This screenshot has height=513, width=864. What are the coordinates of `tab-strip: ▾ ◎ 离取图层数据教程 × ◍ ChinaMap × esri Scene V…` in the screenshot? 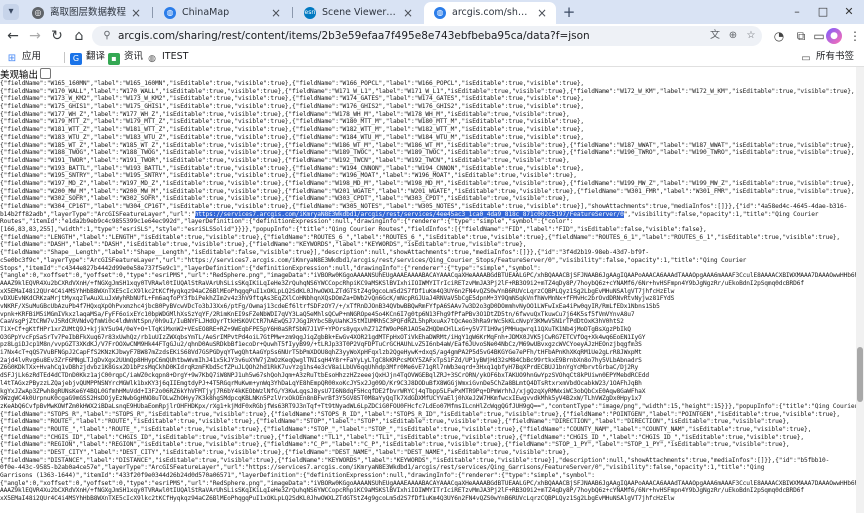 It's located at (432, 12).